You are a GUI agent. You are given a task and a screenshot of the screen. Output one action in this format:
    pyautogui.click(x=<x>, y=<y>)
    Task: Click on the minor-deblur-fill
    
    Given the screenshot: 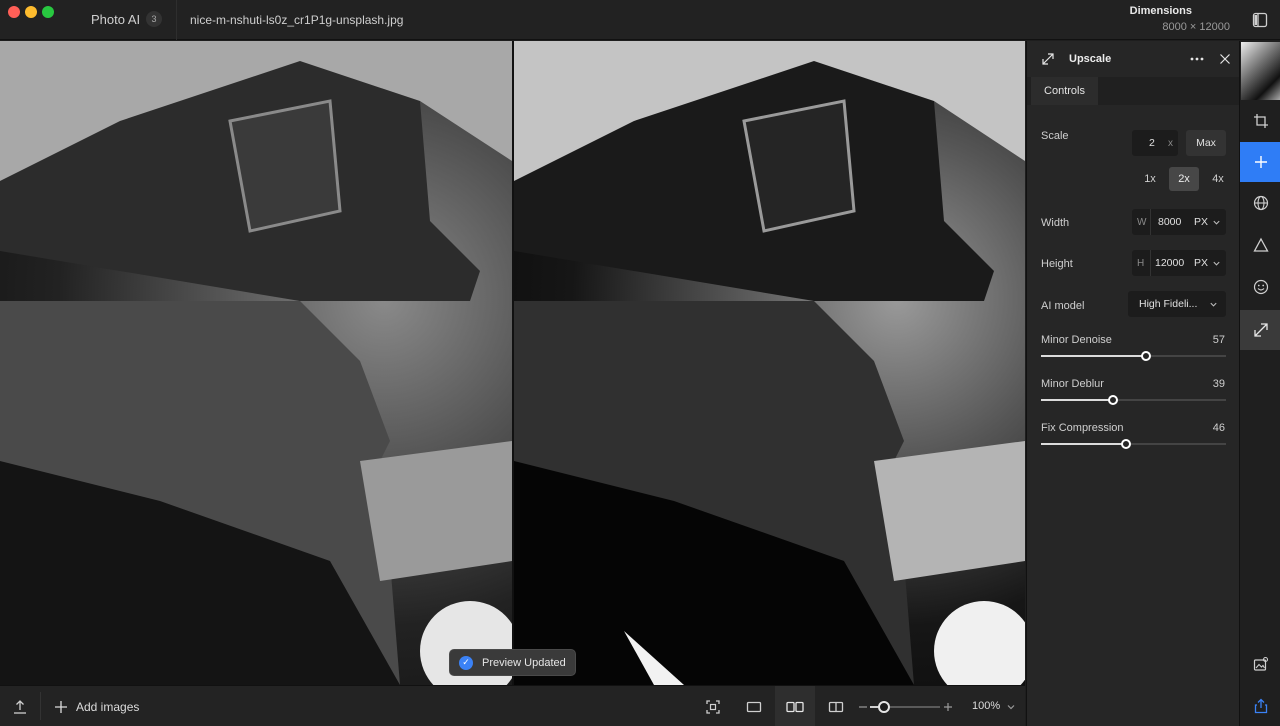 What is the action you would take?
    pyautogui.click(x=1077, y=400)
    